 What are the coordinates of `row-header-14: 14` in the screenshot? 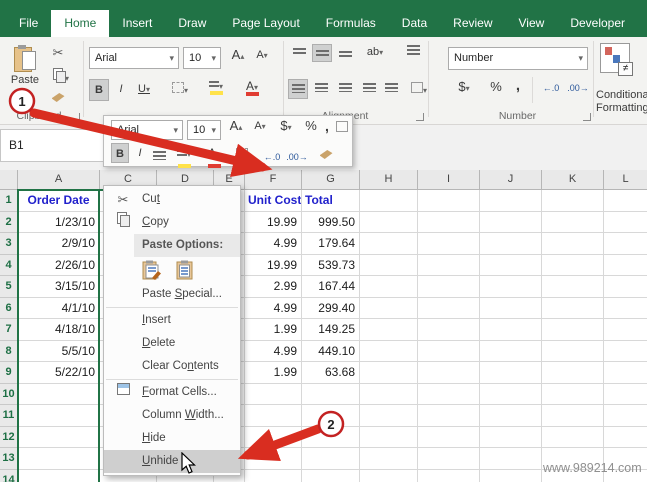 It's located at (9, 475).